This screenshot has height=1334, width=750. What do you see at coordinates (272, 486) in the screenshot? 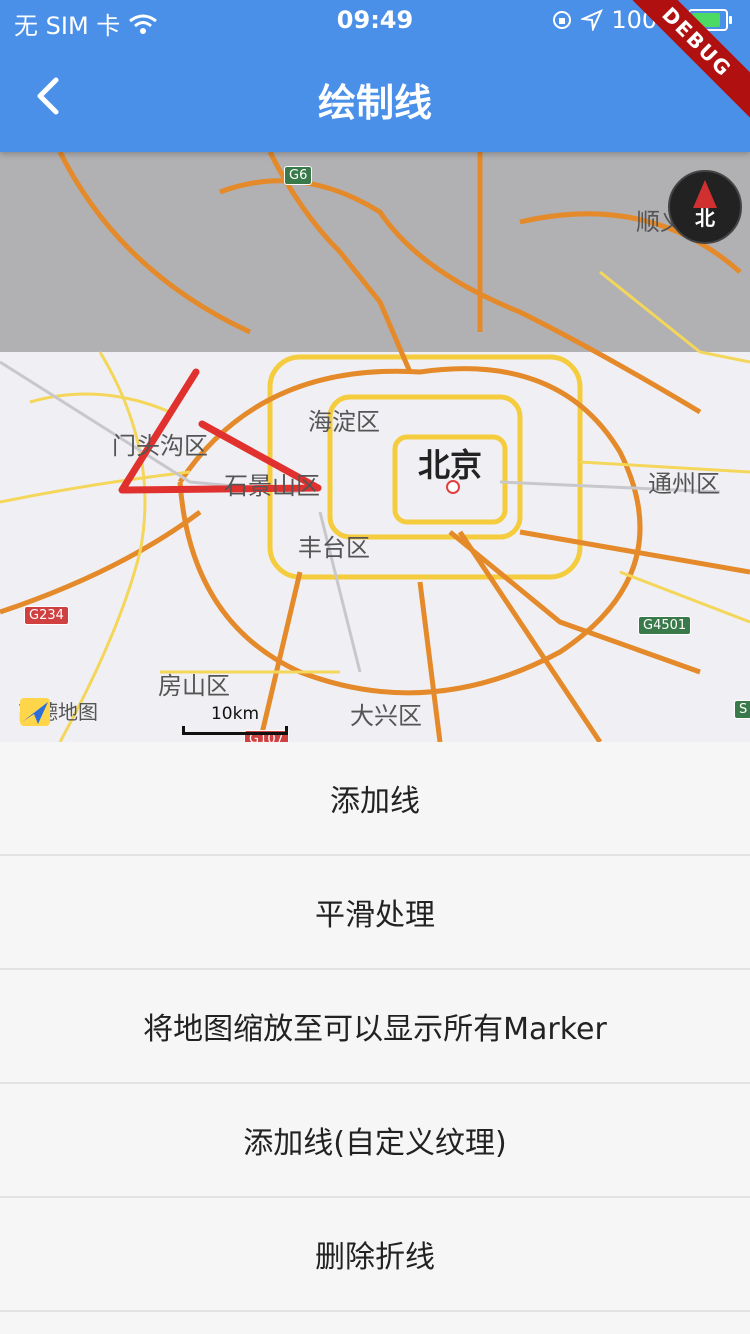
I see `map-label-shijingshan: 石景山区` at bounding box center [272, 486].